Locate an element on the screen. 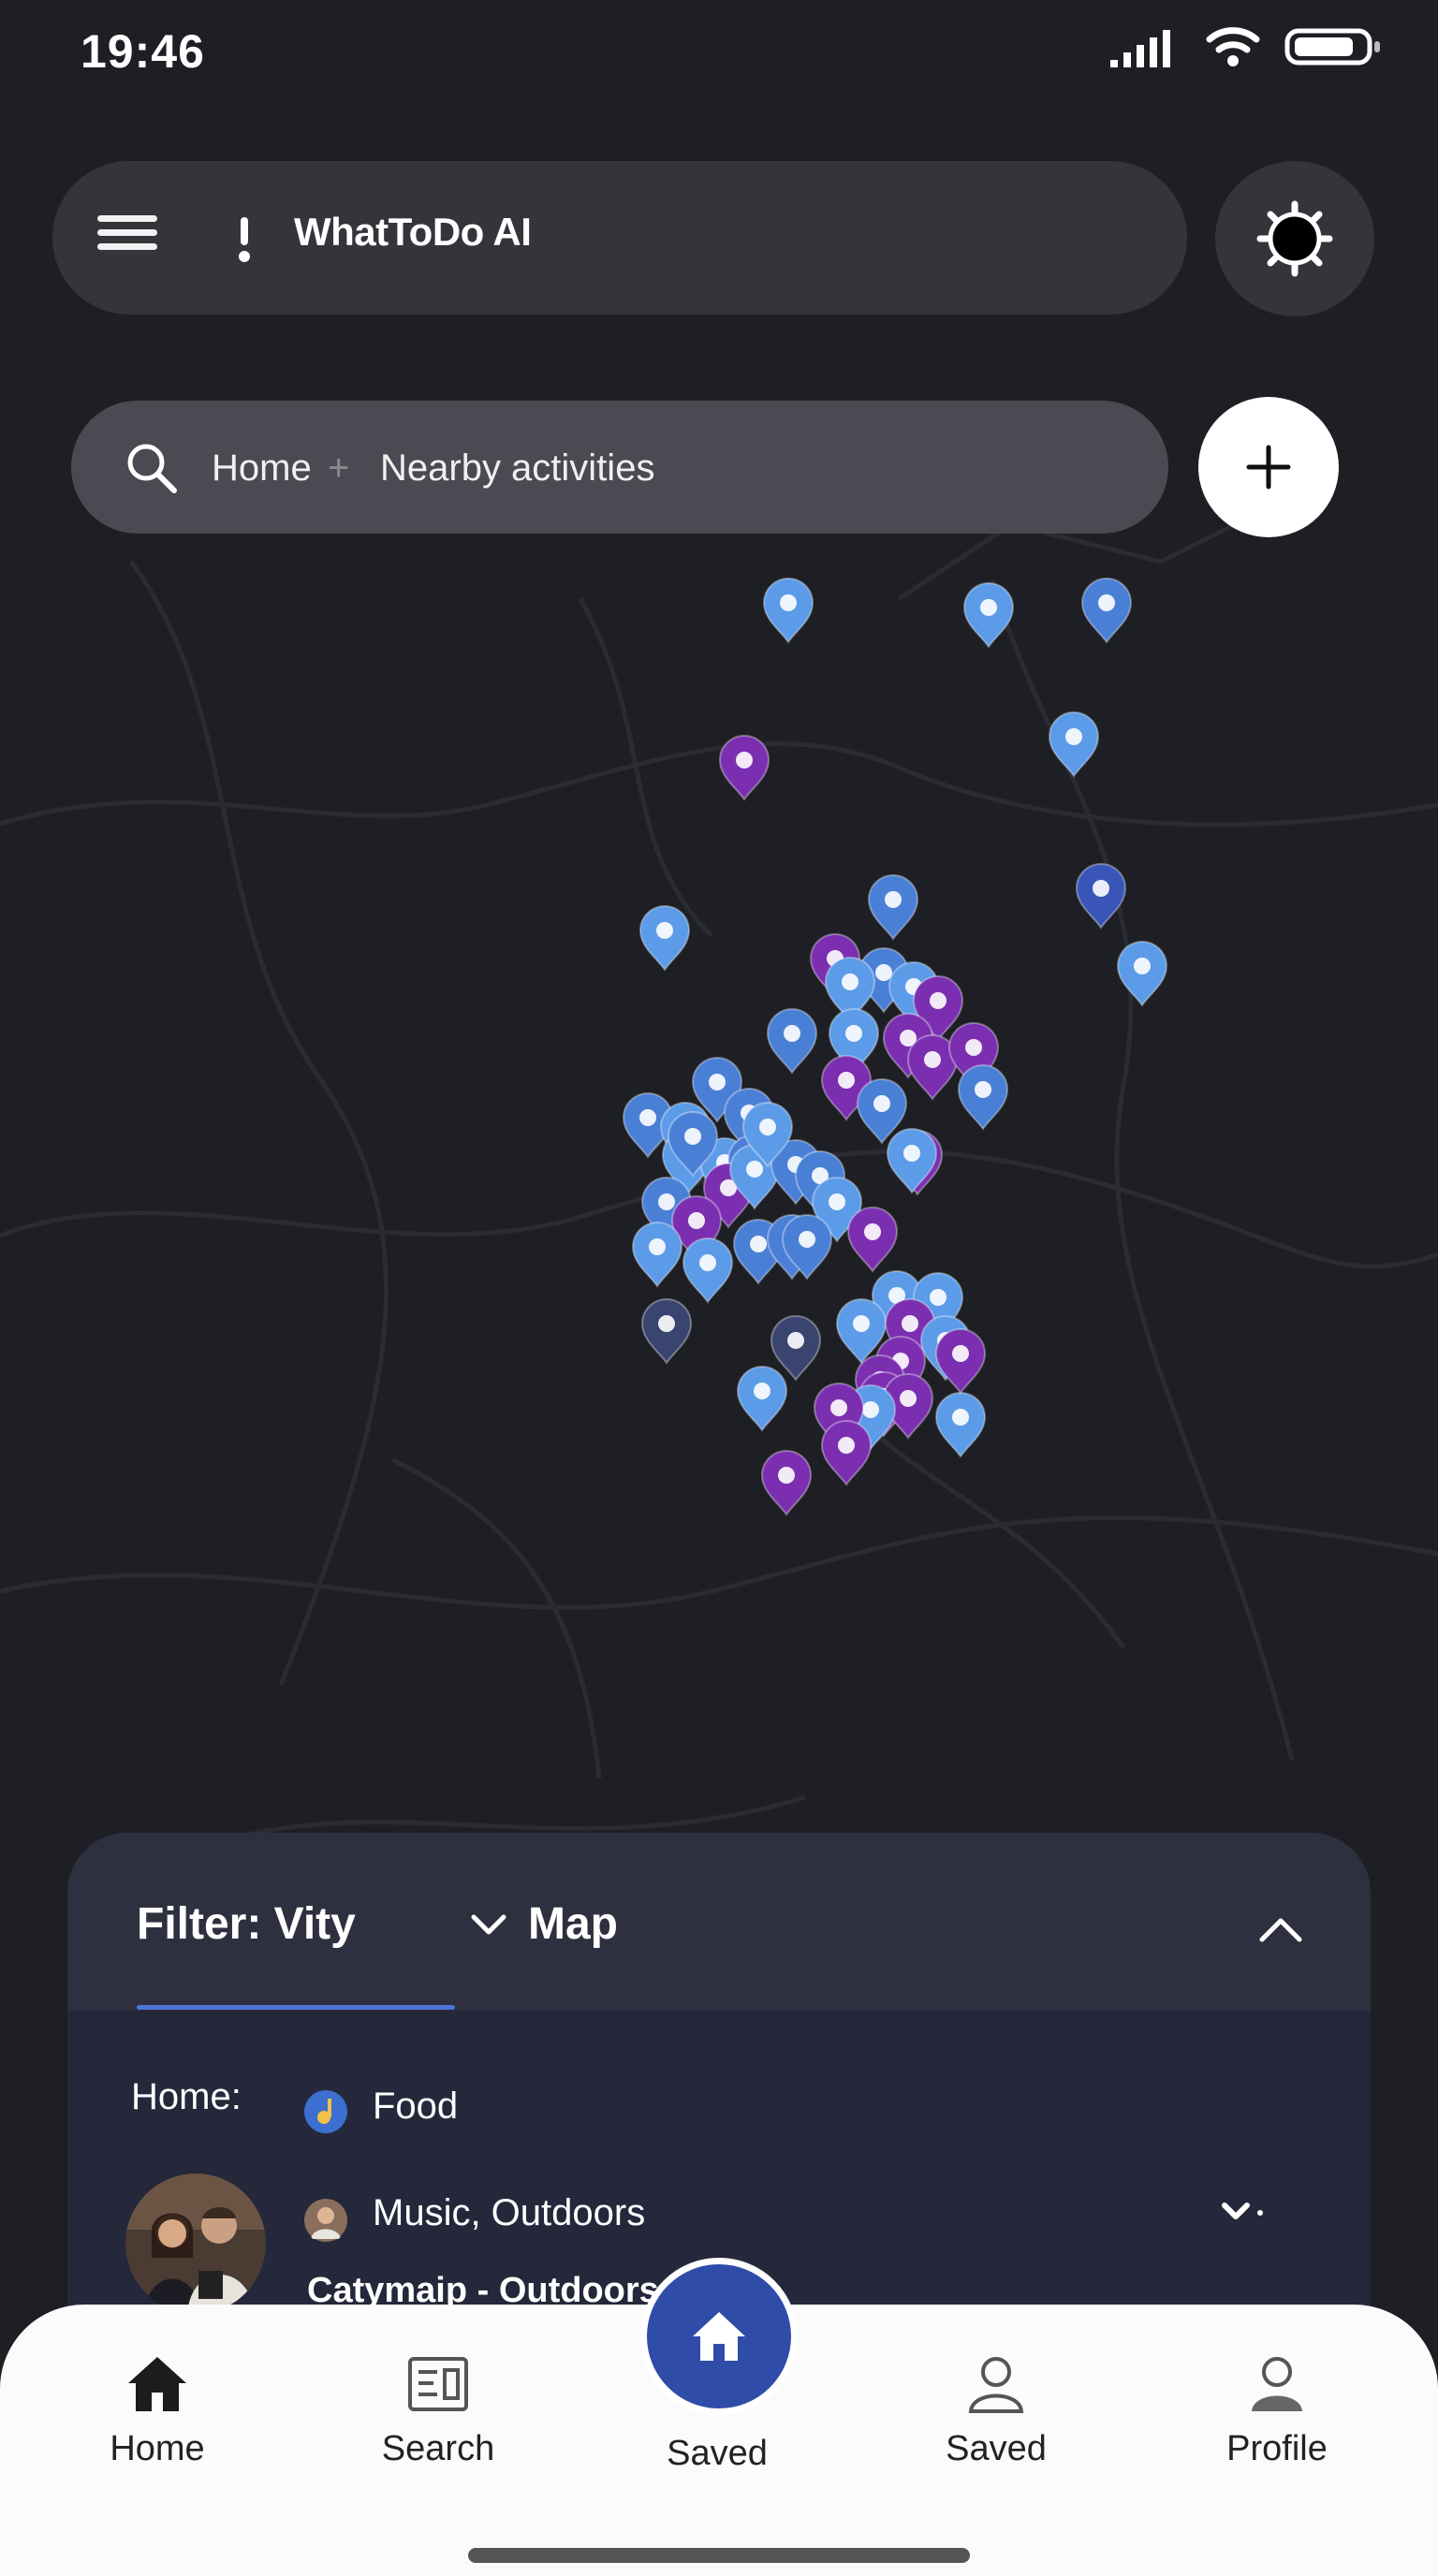  tab-map-label: Map is located at coordinates (573, 1924).